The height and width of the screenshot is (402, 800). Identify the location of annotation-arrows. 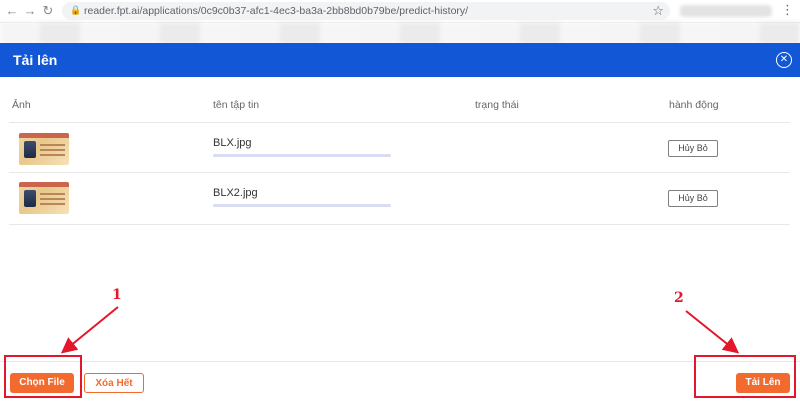
(400, 330).